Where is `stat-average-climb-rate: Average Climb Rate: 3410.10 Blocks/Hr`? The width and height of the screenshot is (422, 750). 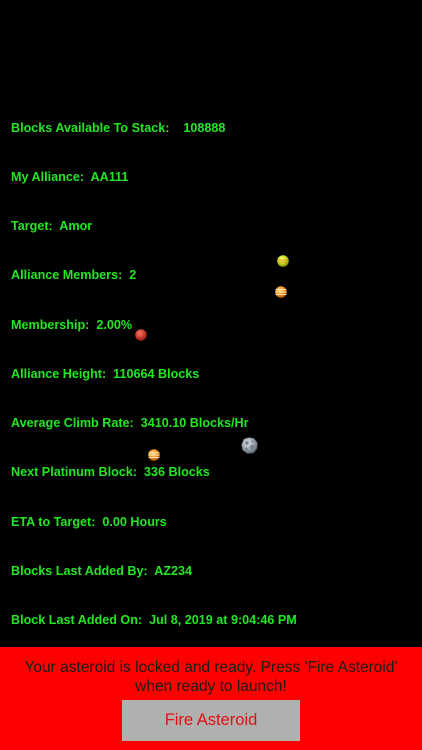
stat-average-climb-rate: Average Climb Rate: 3410.10 Blocks/Hr is located at coordinates (130, 423).